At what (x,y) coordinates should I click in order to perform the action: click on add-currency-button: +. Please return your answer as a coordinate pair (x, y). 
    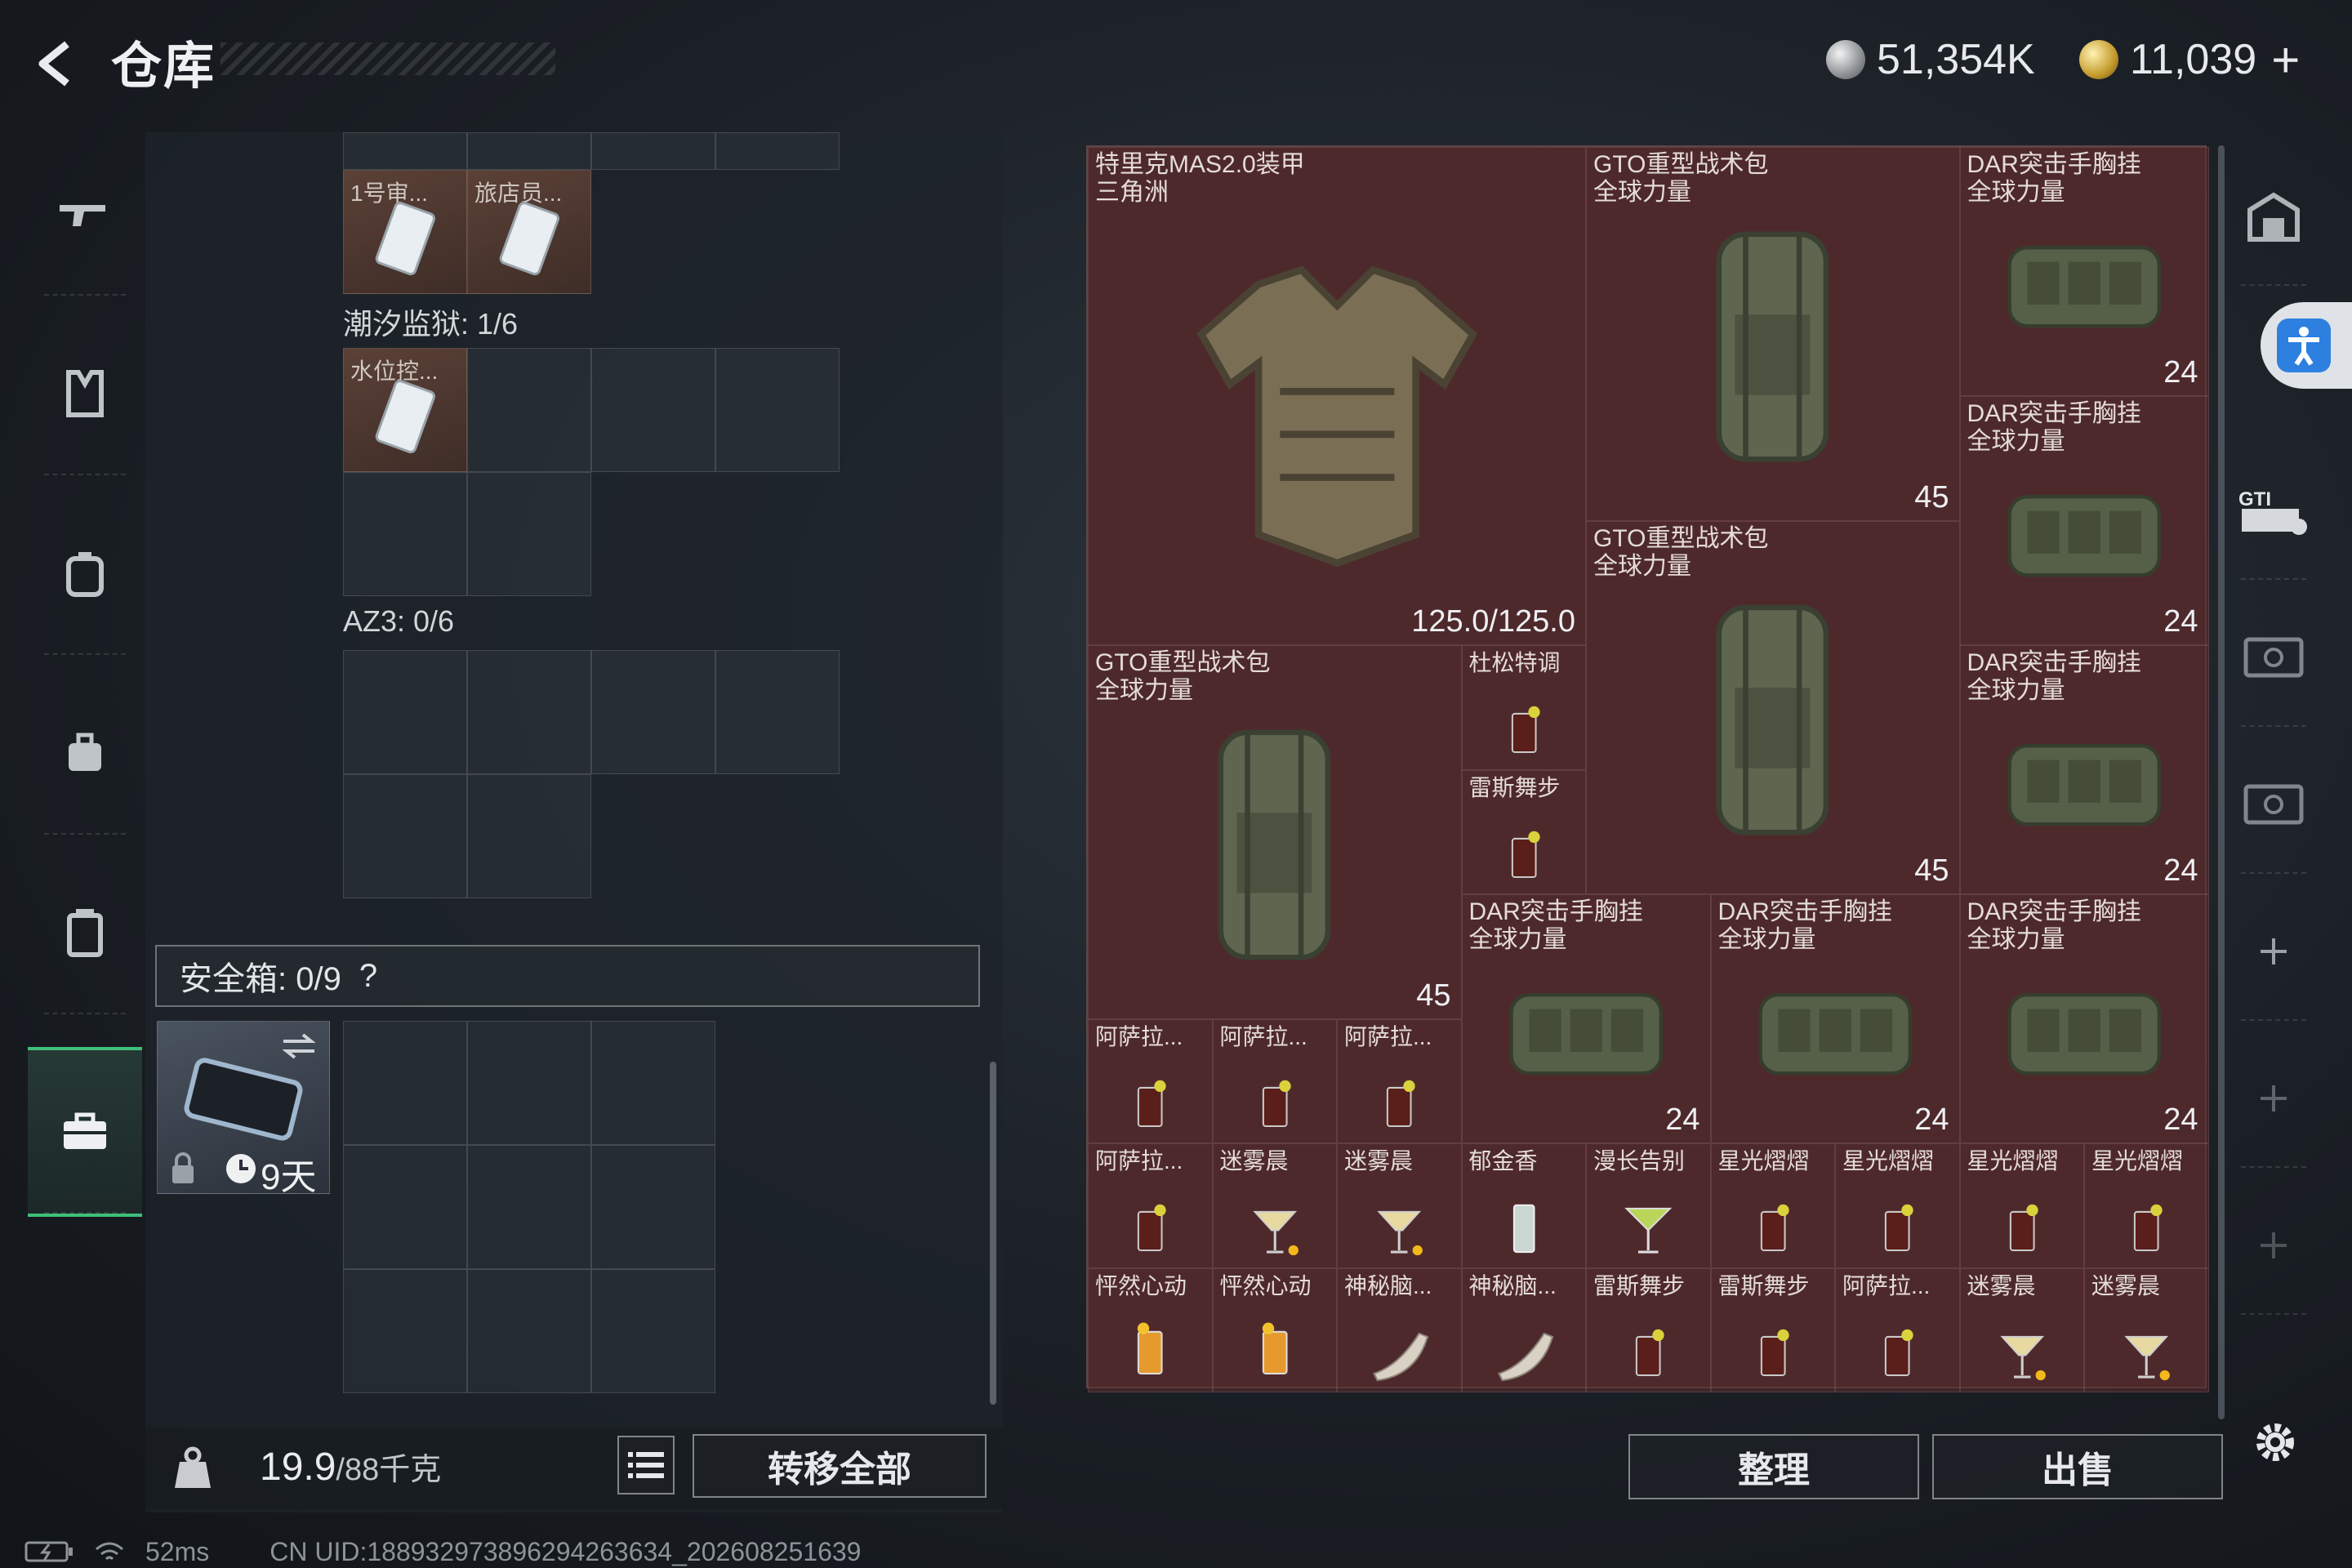
    Looking at the image, I should click on (2285, 60).